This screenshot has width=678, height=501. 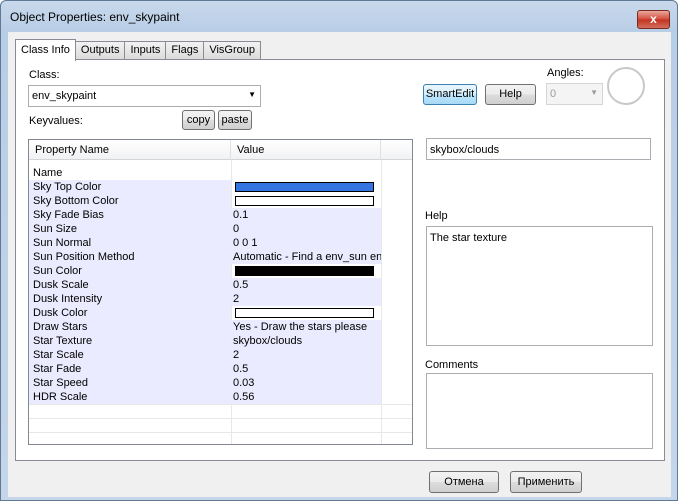 I want to click on table-row: Star Speed 0.03, so click(x=220, y=383).